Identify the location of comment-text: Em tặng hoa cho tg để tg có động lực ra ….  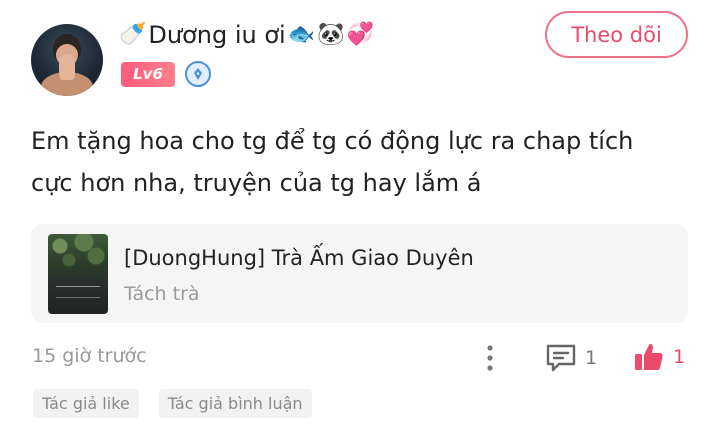
(332, 162).